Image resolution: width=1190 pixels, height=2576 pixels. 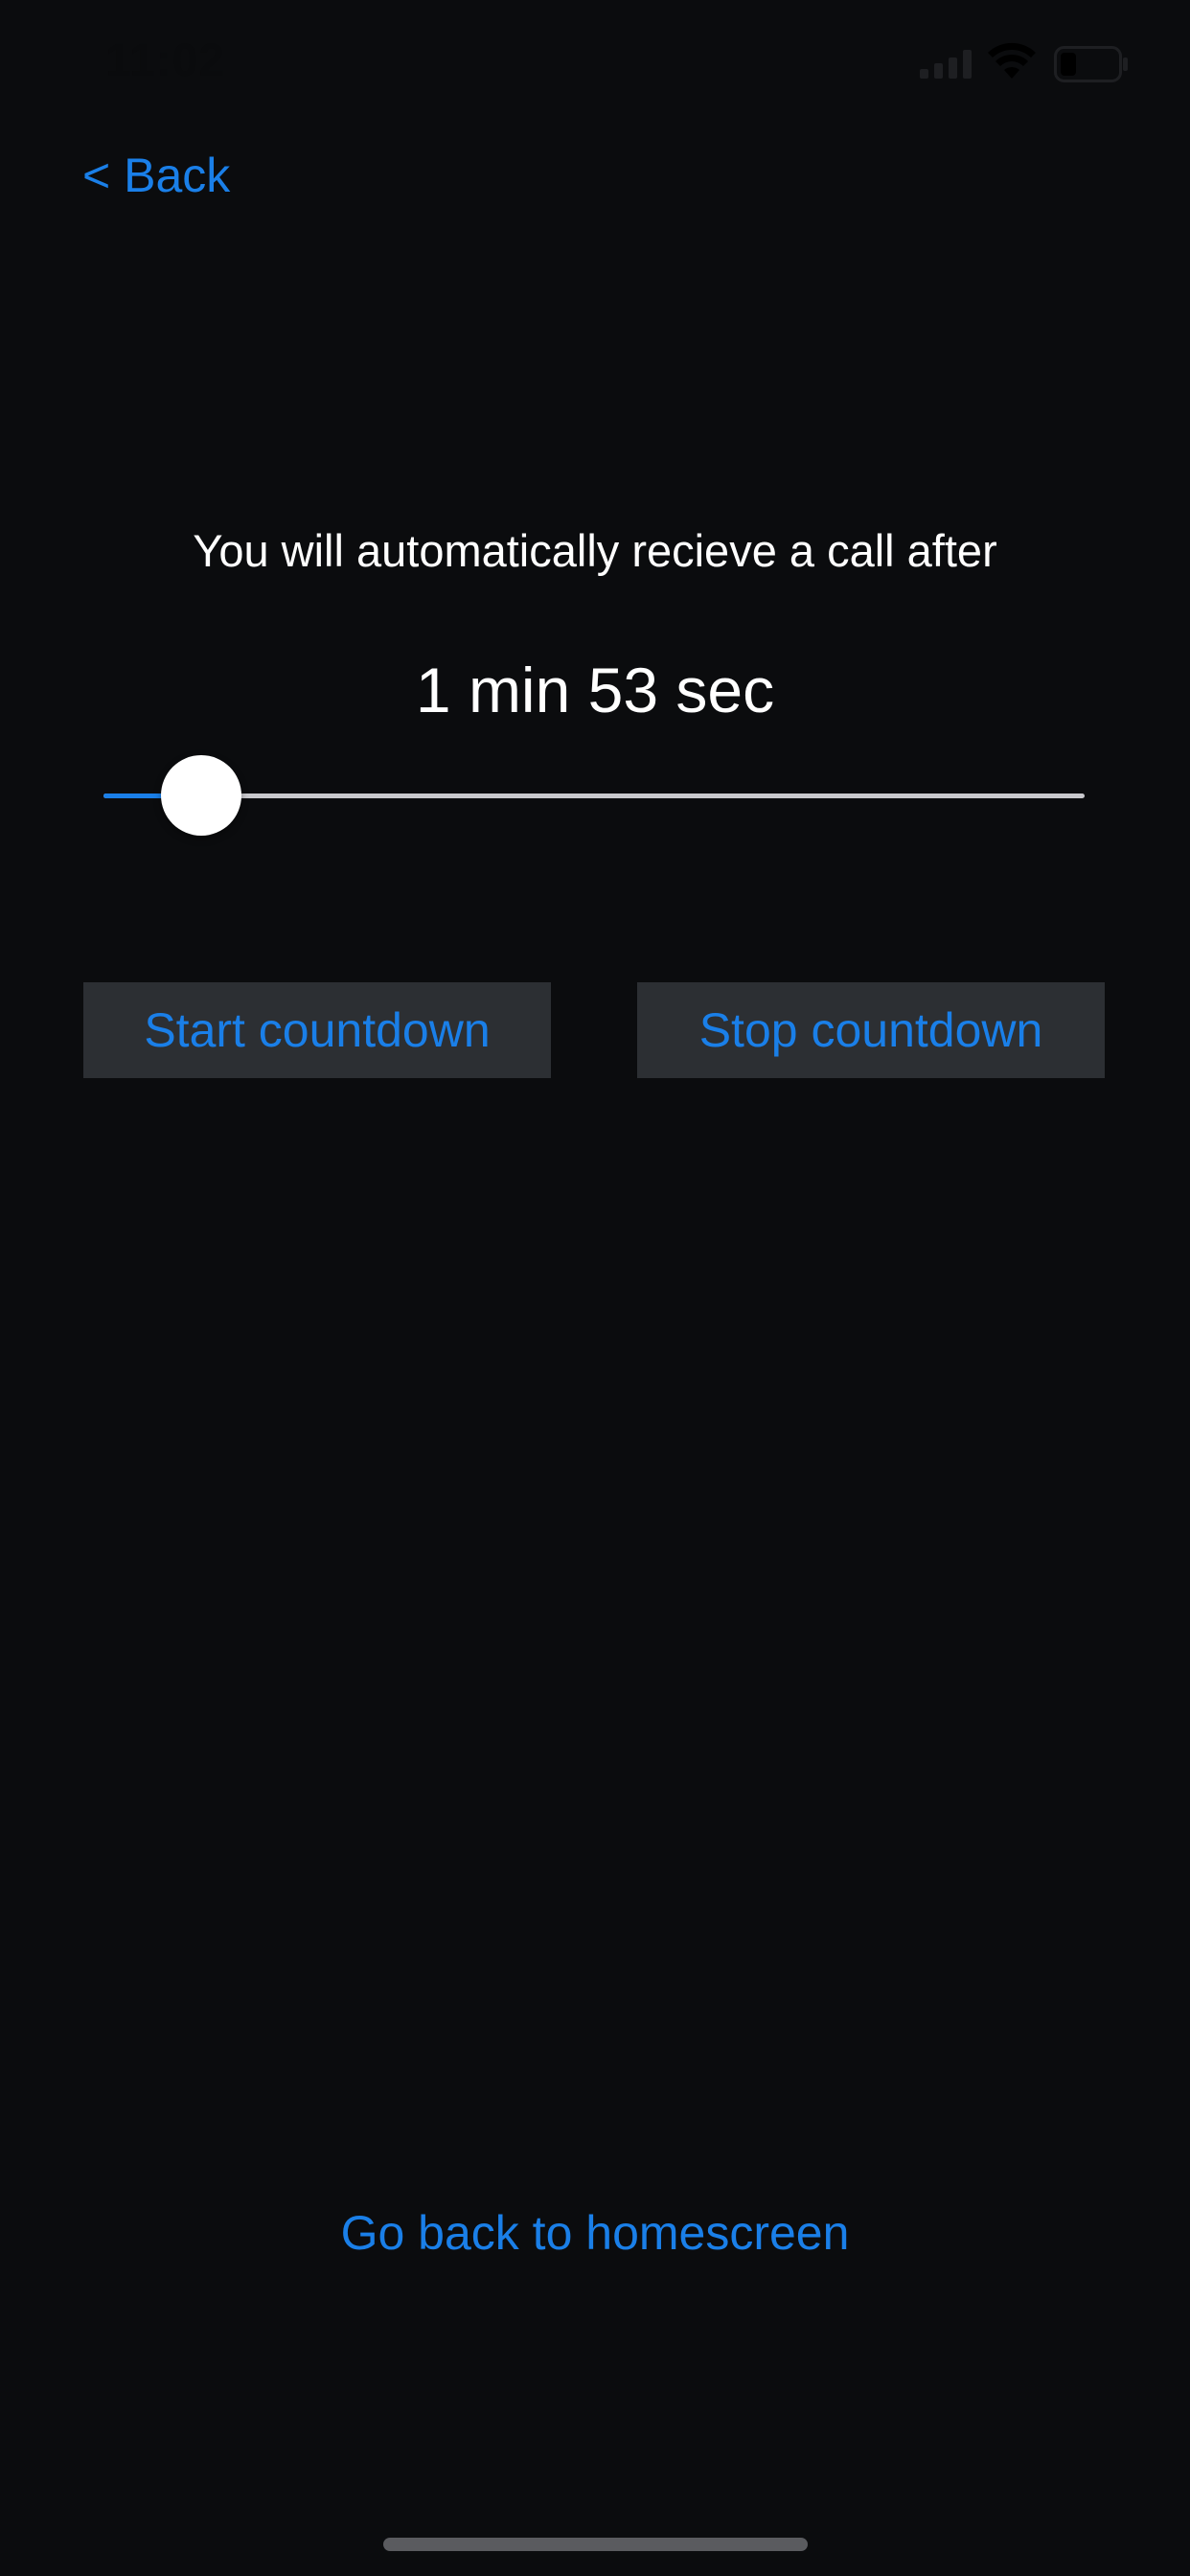 What do you see at coordinates (1091, 64) in the screenshot?
I see `battery-icon` at bounding box center [1091, 64].